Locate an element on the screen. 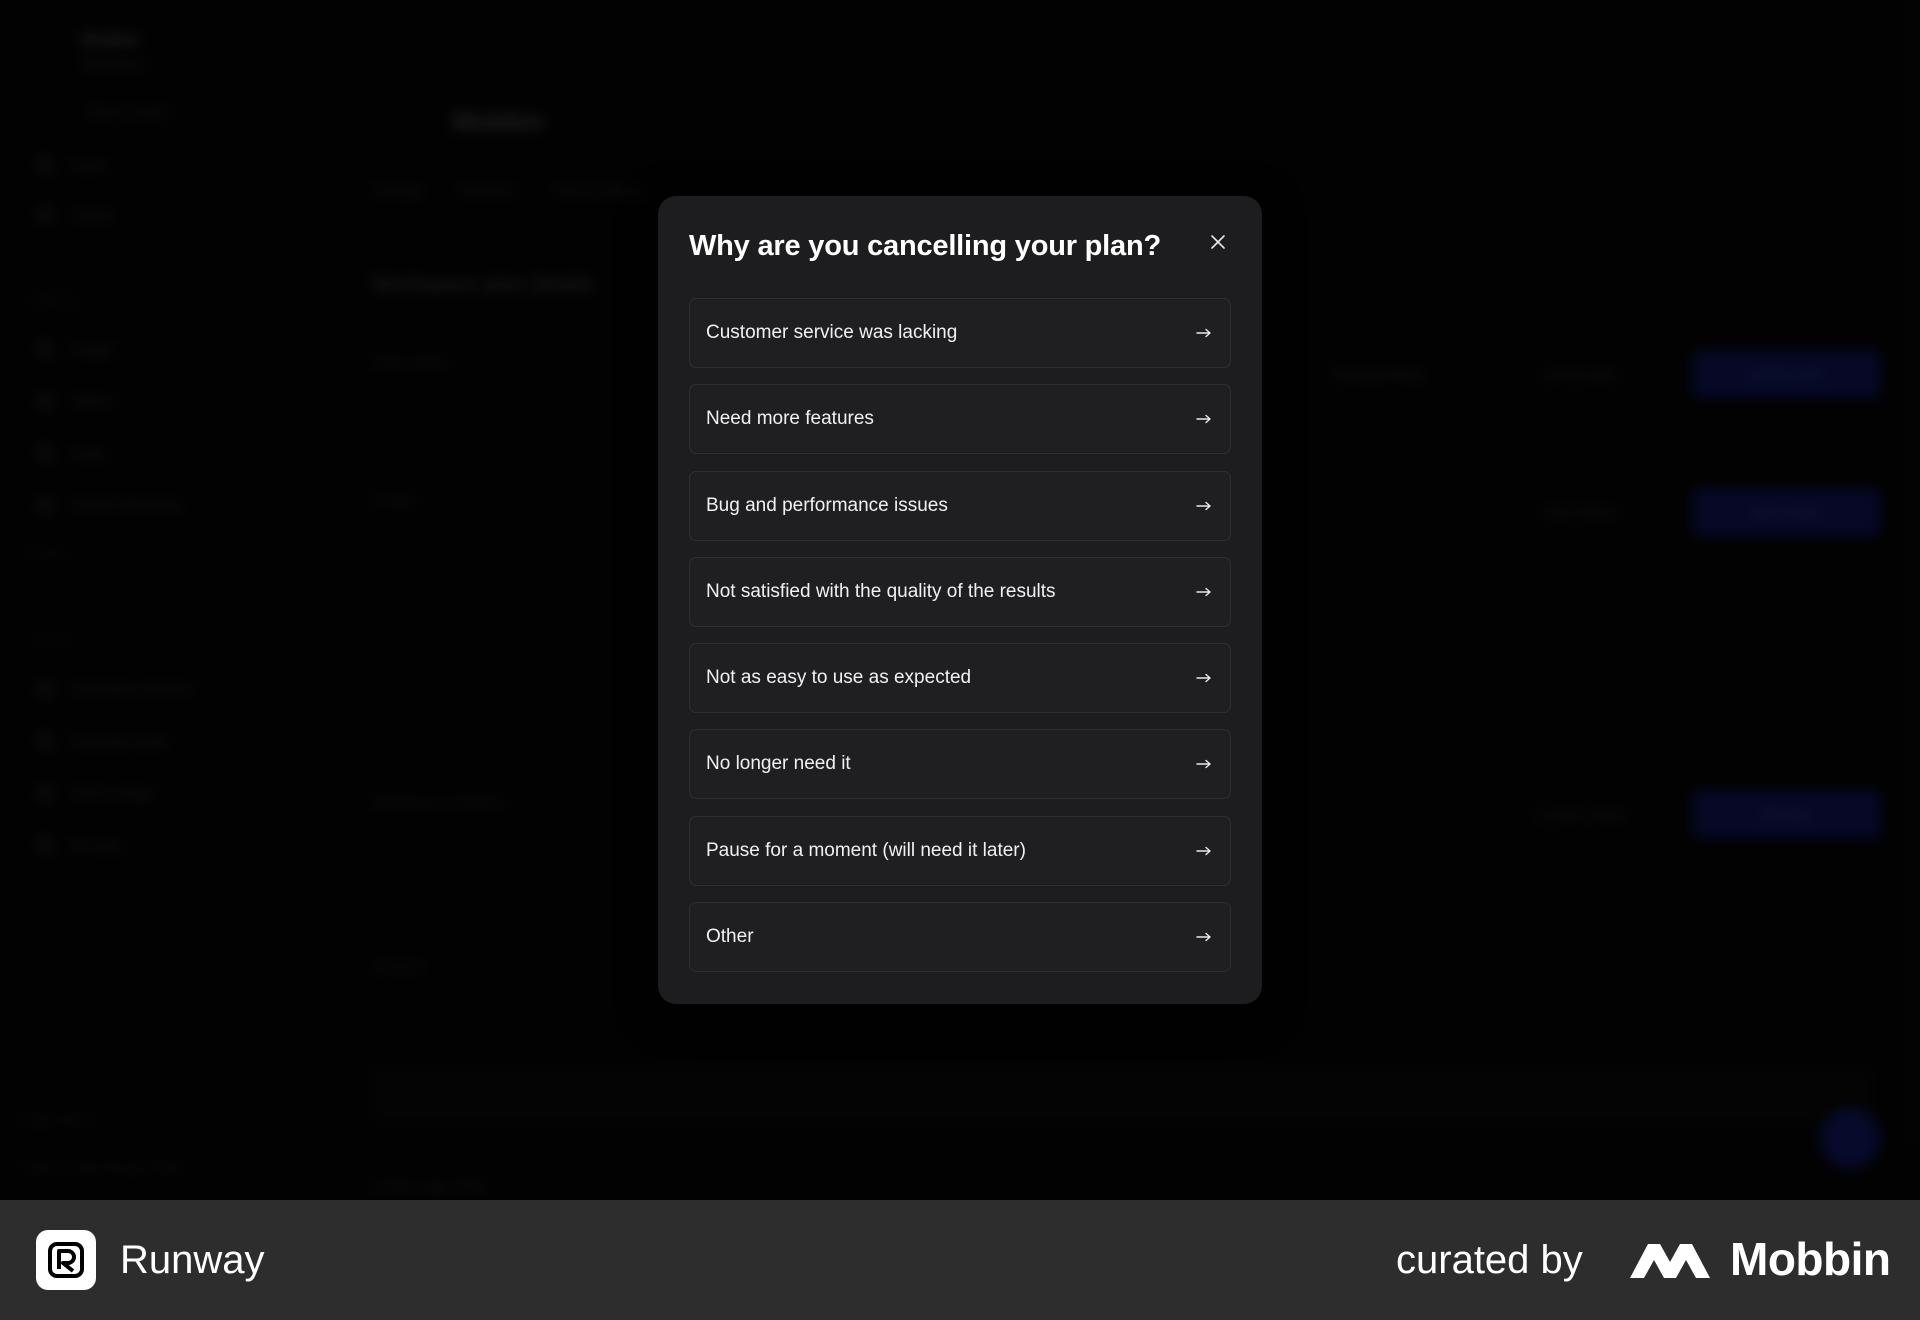 This screenshot has width=1920, height=1320. app-name: Runway is located at coordinates (192, 1260).